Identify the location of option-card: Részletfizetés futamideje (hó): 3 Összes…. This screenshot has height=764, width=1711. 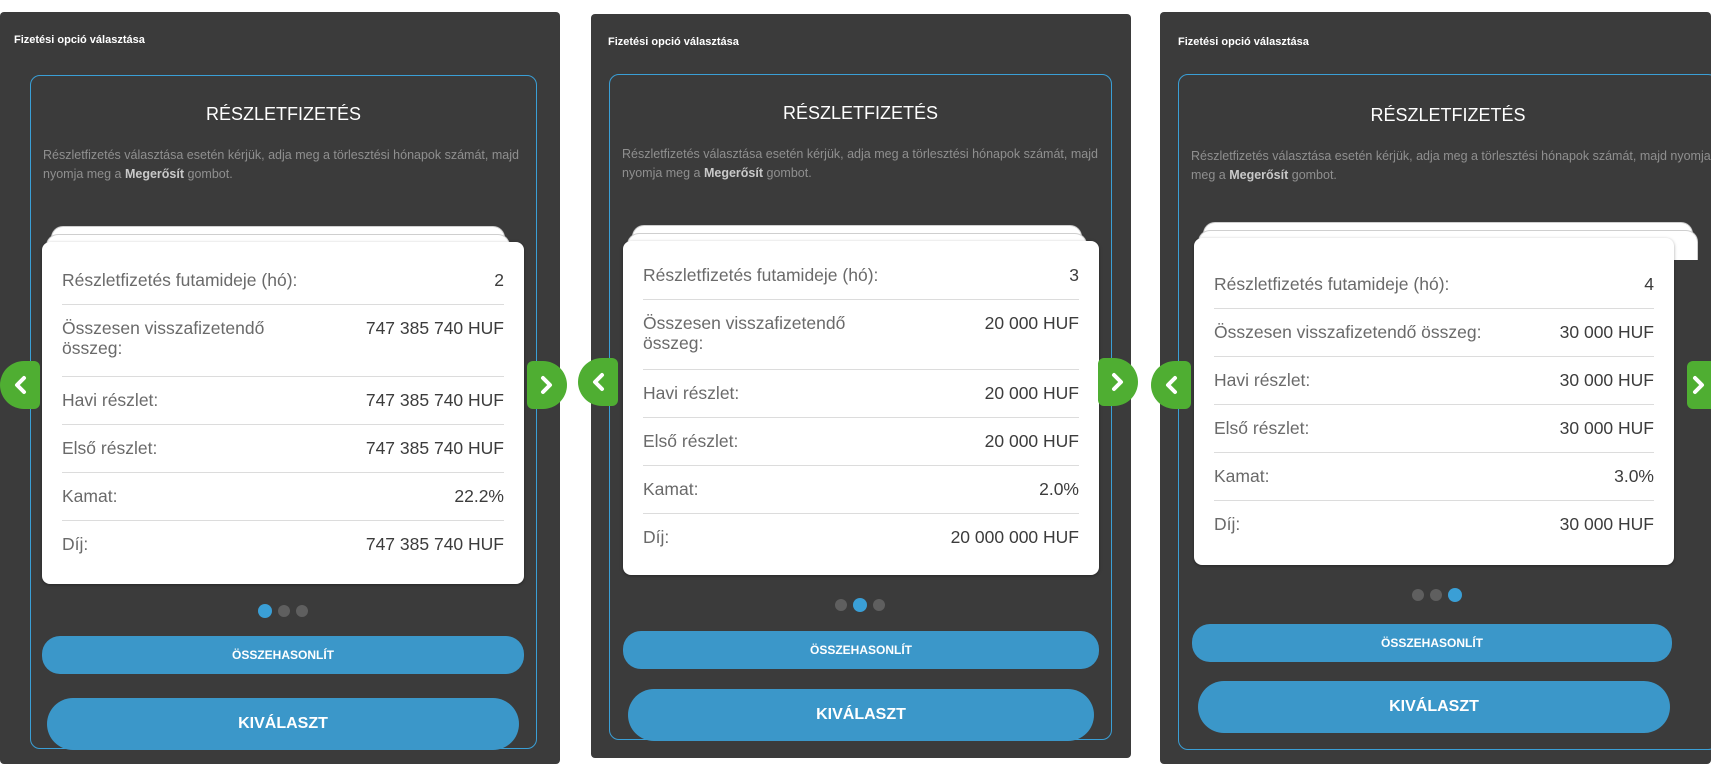
(861, 408).